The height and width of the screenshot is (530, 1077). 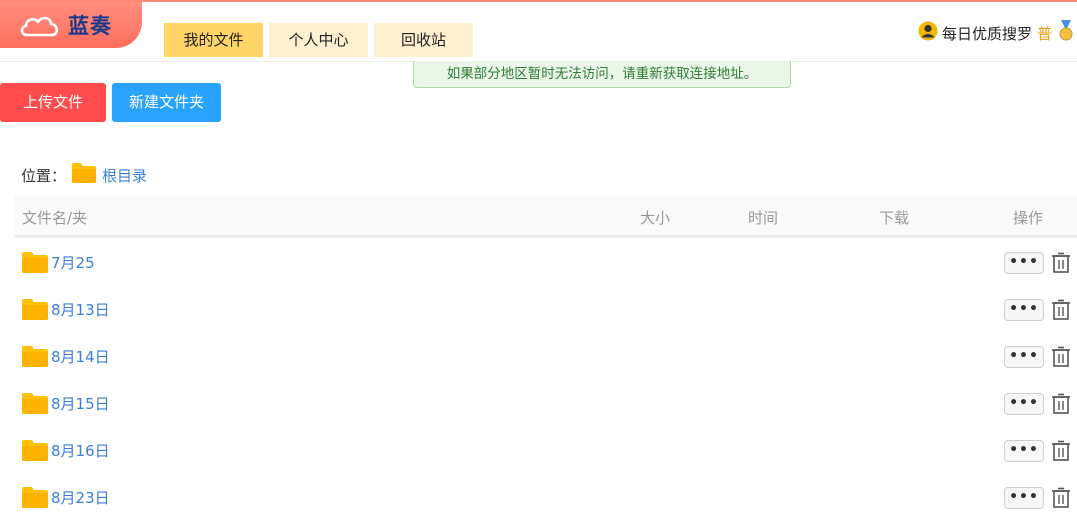 What do you see at coordinates (423, 40) in the screenshot?
I see `tab-recycle-bin: 回收站` at bounding box center [423, 40].